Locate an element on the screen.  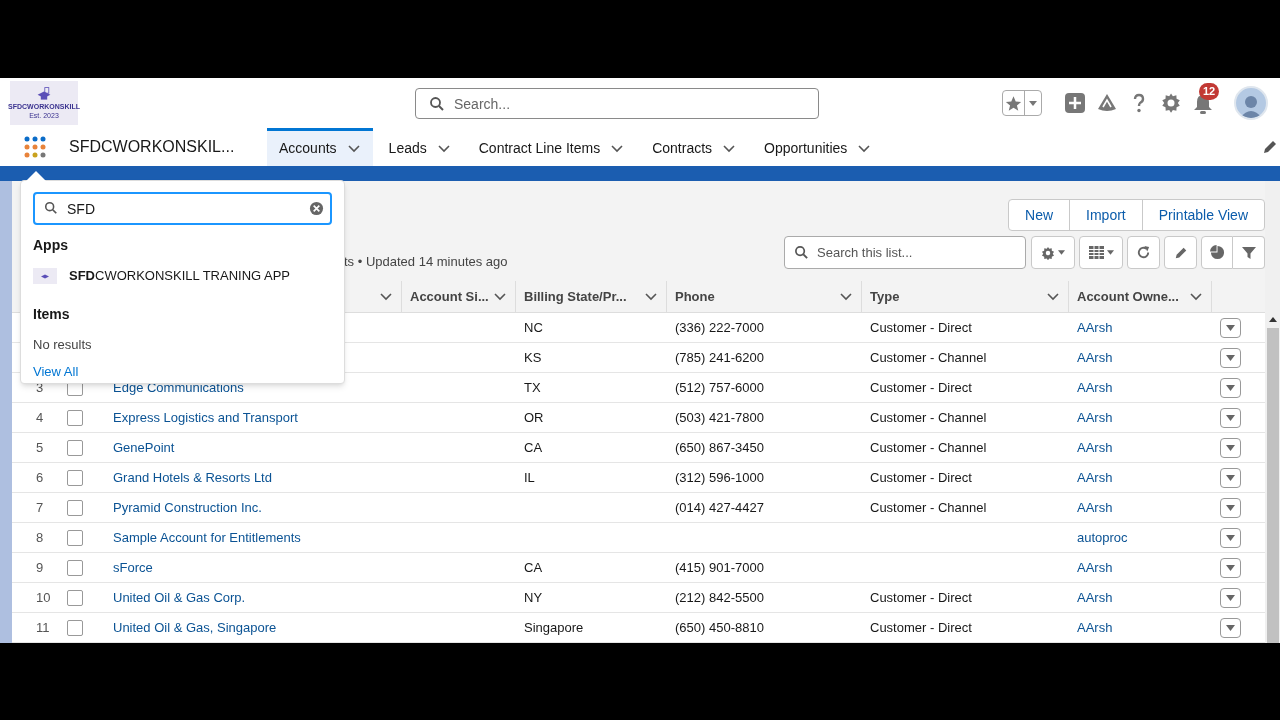
list-settings-button is located at coordinates (1053, 252).